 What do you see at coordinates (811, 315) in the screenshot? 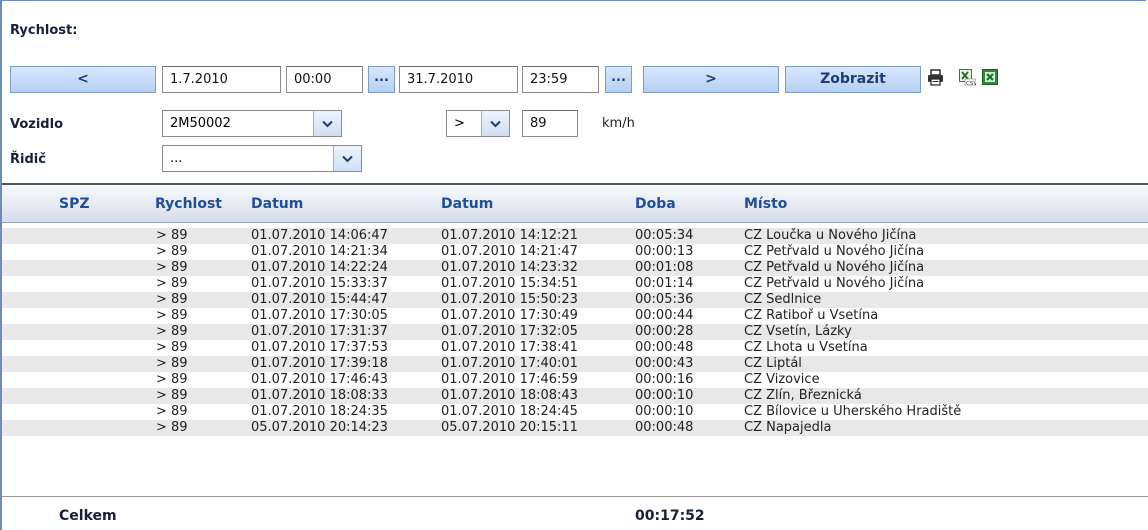
I see `cell-place: CZ Ratiboř u Vsetína` at bounding box center [811, 315].